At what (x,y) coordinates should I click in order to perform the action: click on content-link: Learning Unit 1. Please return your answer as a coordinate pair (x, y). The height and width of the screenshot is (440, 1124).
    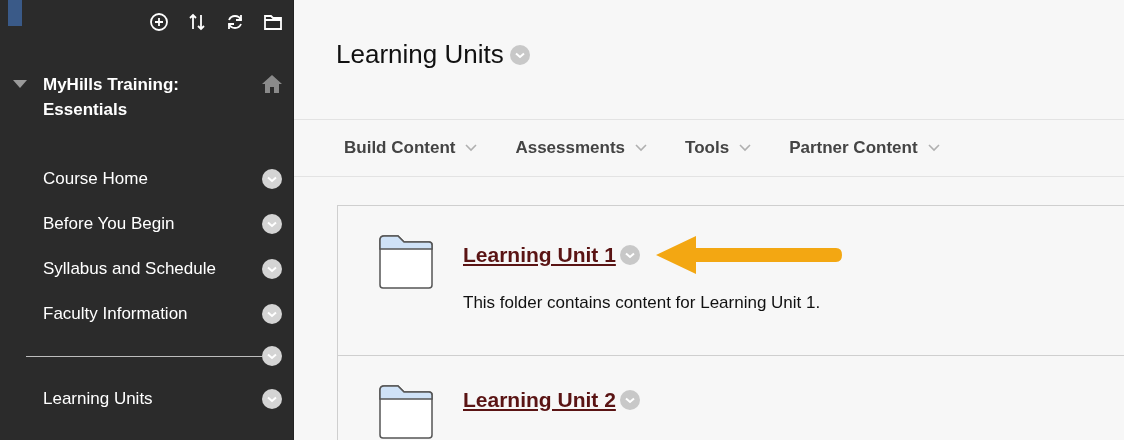
    Looking at the image, I should click on (539, 255).